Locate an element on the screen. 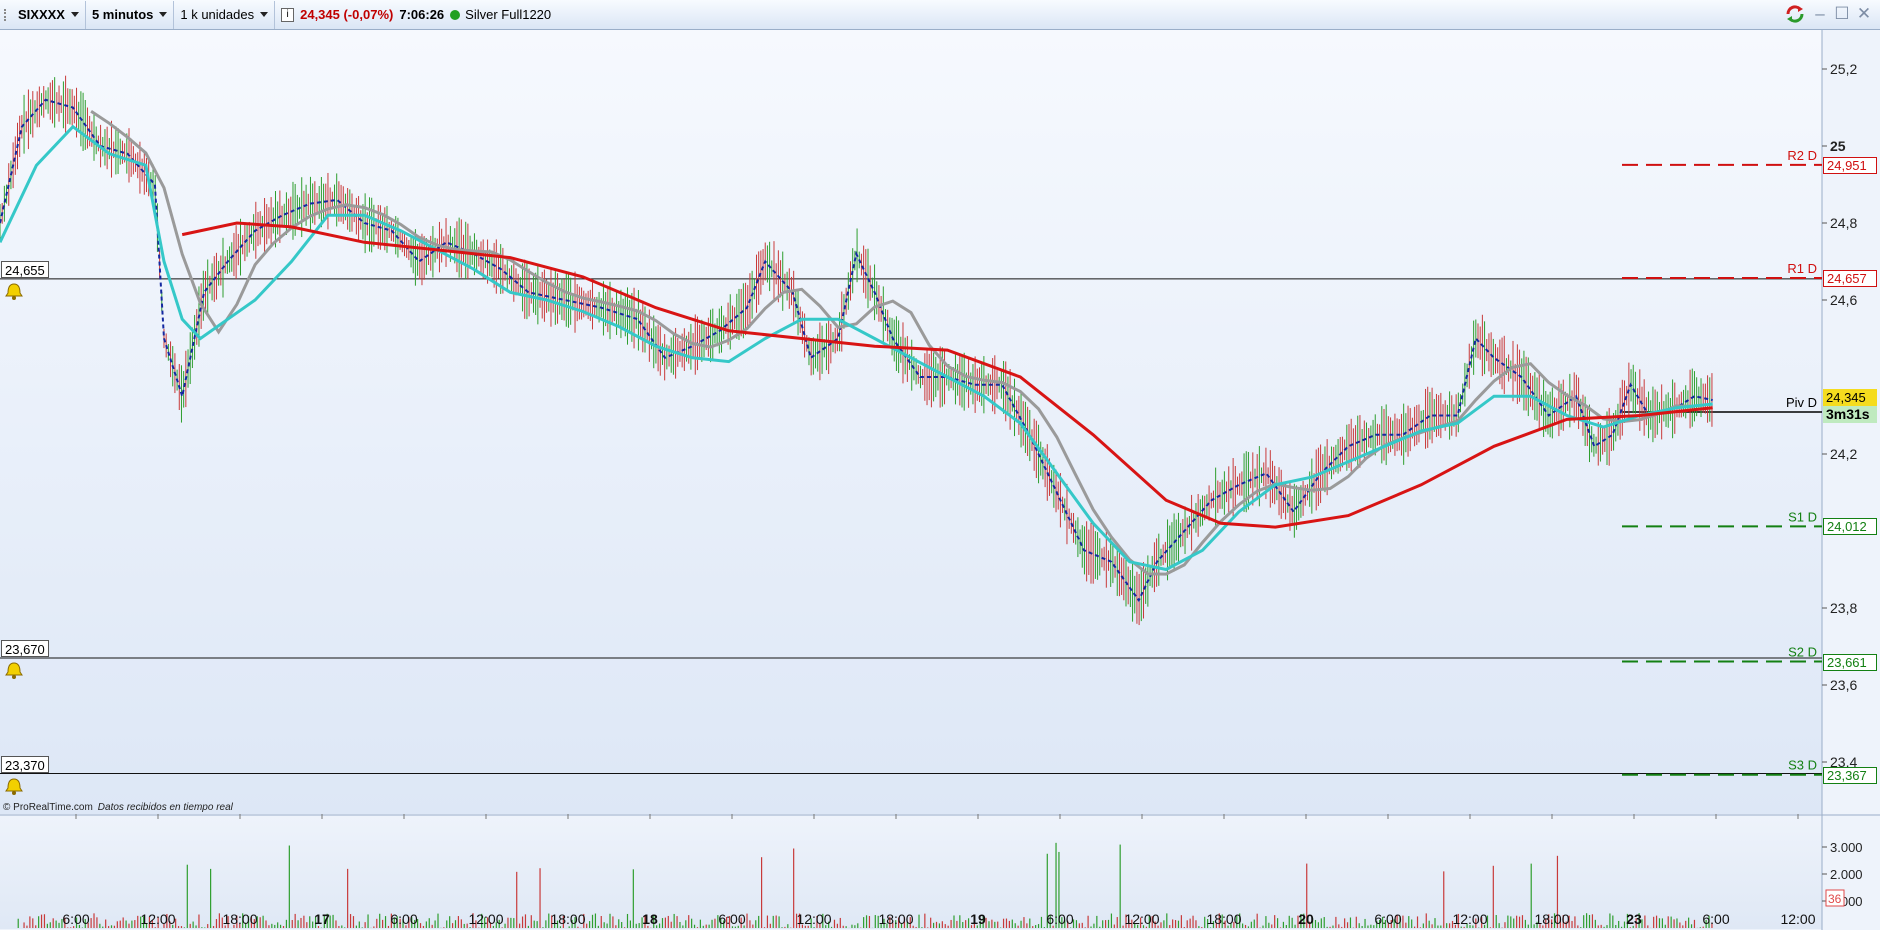 This screenshot has width=1880, height=930. info-icon: i is located at coordinates (288, 14).